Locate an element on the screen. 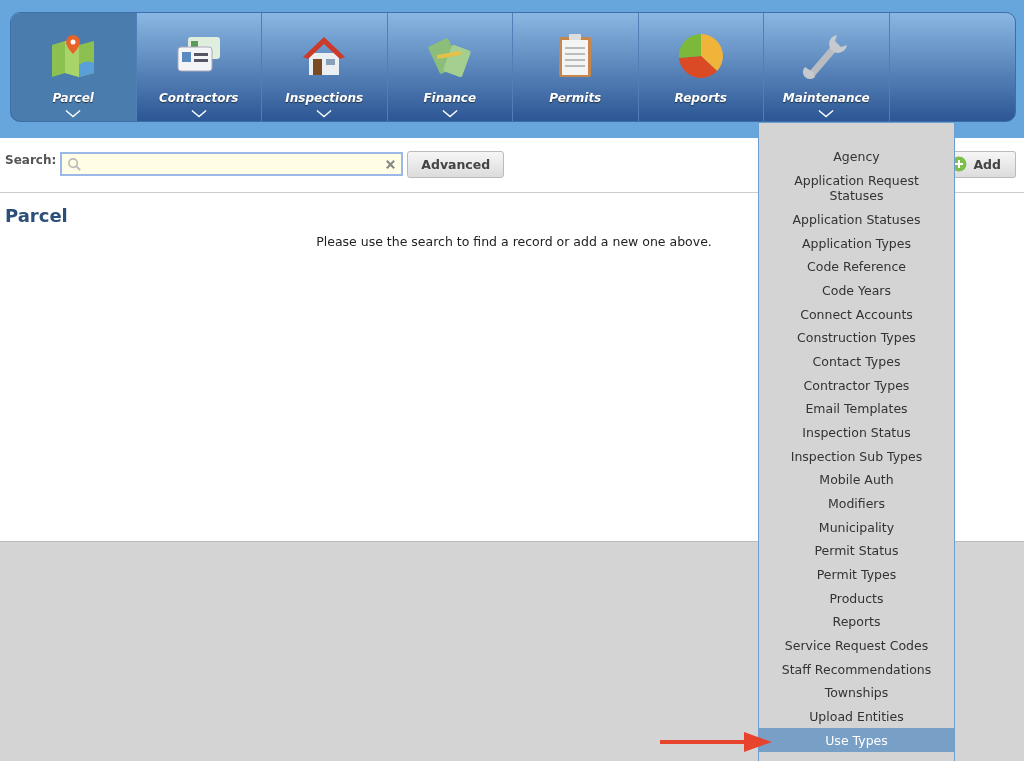  menu-item: Permit Types is located at coordinates (856, 574).